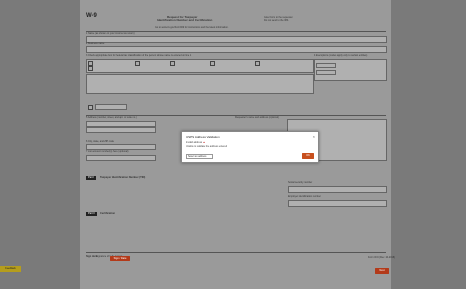 The width and height of the screenshot is (466, 289). What do you see at coordinates (120, 258) in the screenshot?
I see `sign-date-button: Sign / Date` at bounding box center [120, 258].